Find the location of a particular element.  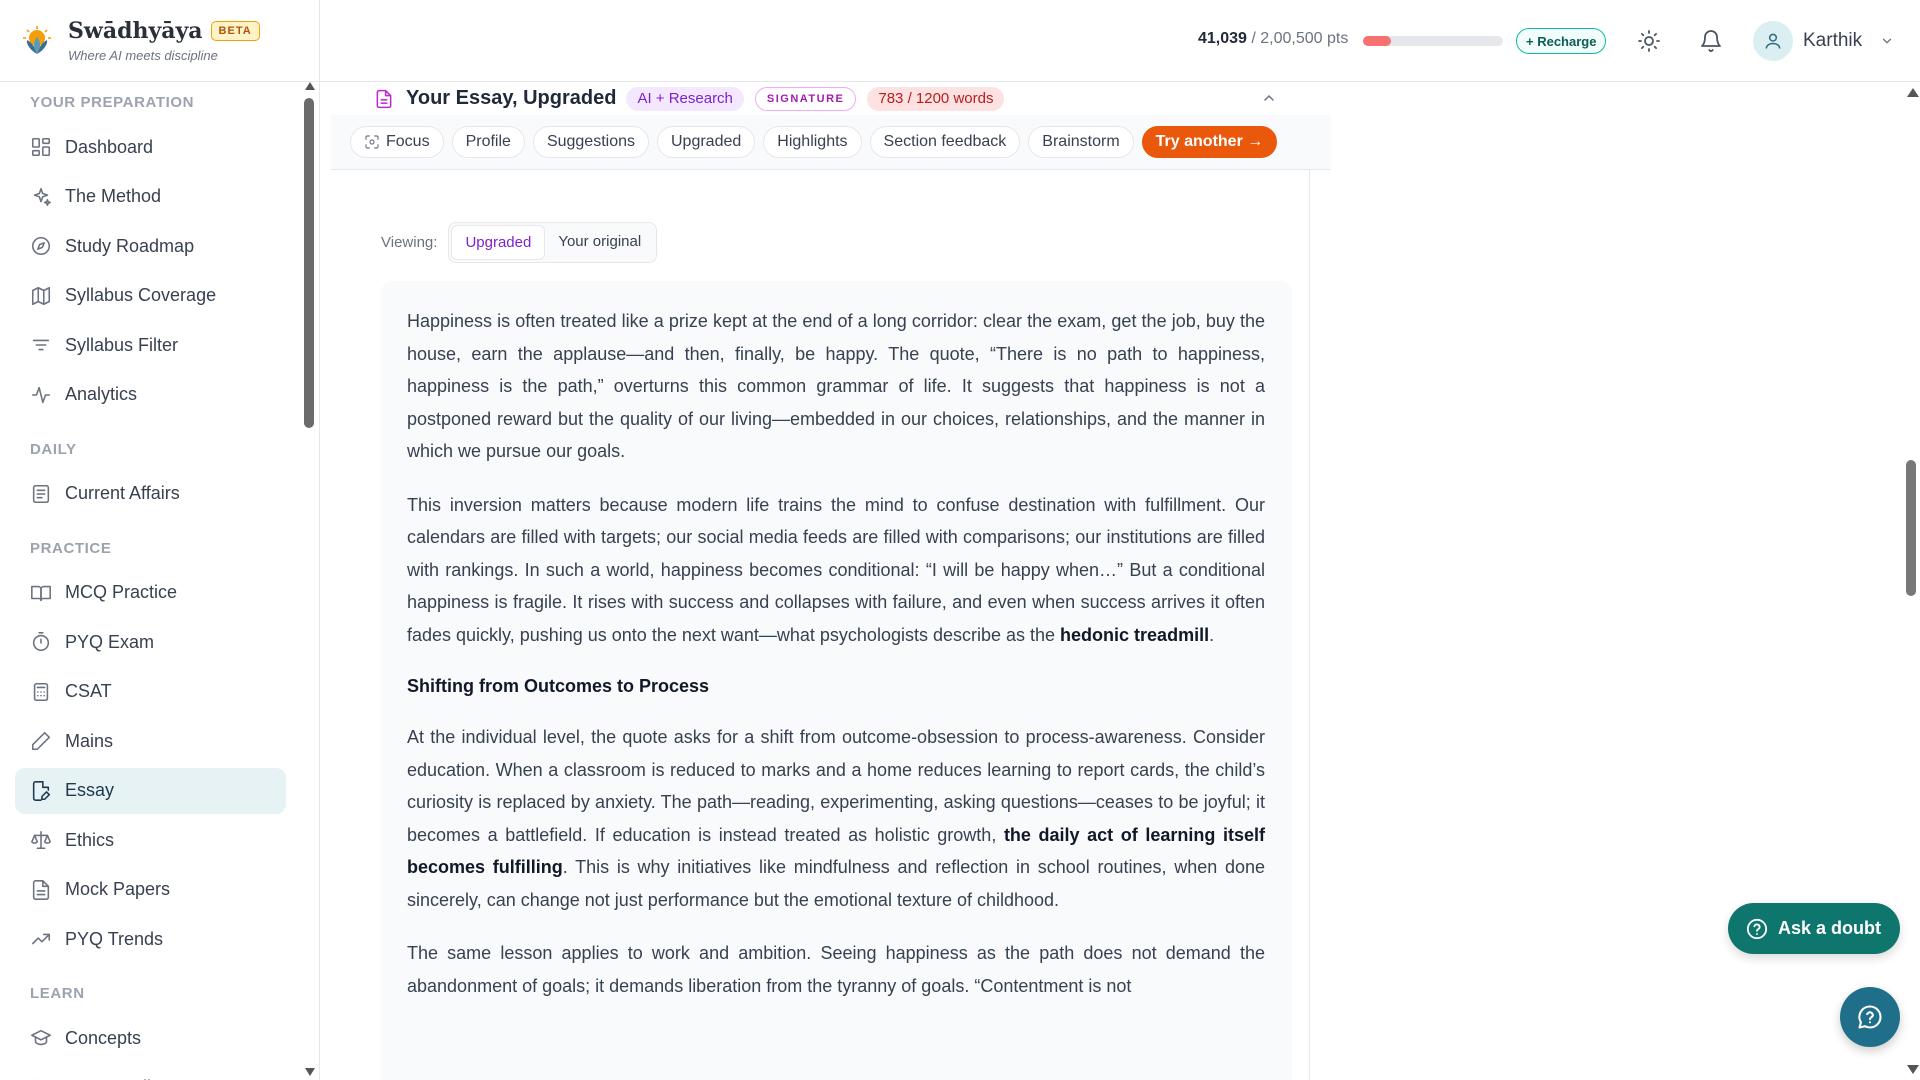

sidebar-item-dashboard: Dashboard is located at coordinates (150, 147).